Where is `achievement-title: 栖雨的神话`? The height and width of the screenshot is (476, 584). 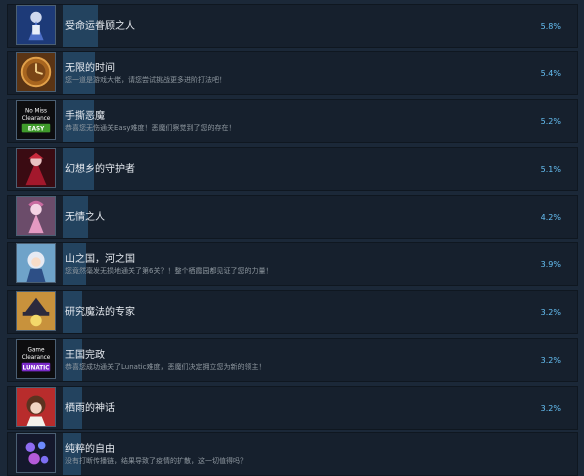
achievement-title: 栖雨的神话 is located at coordinates (90, 408).